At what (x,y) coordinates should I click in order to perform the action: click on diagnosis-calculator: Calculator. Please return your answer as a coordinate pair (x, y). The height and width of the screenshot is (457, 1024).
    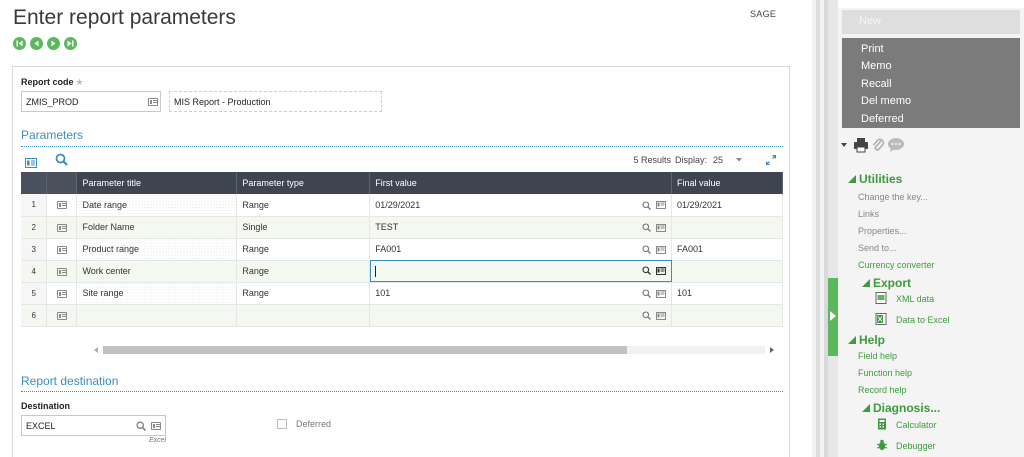
    Looking at the image, I should click on (916, 425).